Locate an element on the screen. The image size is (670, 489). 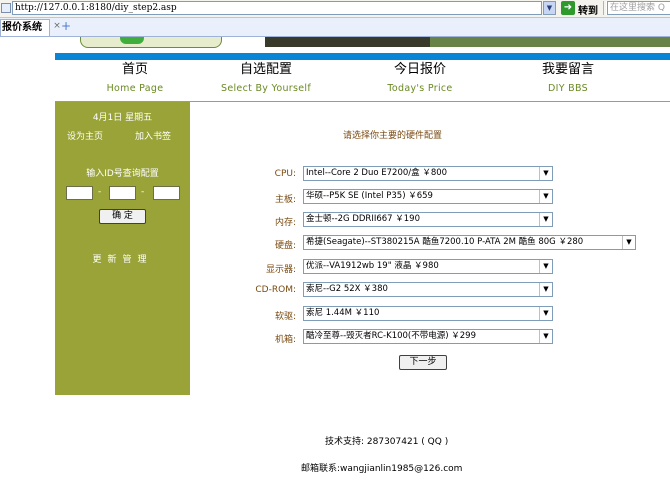
support-contact: 技术支持: 287307421 ( QQ ) is located at coordinates (387, 442).